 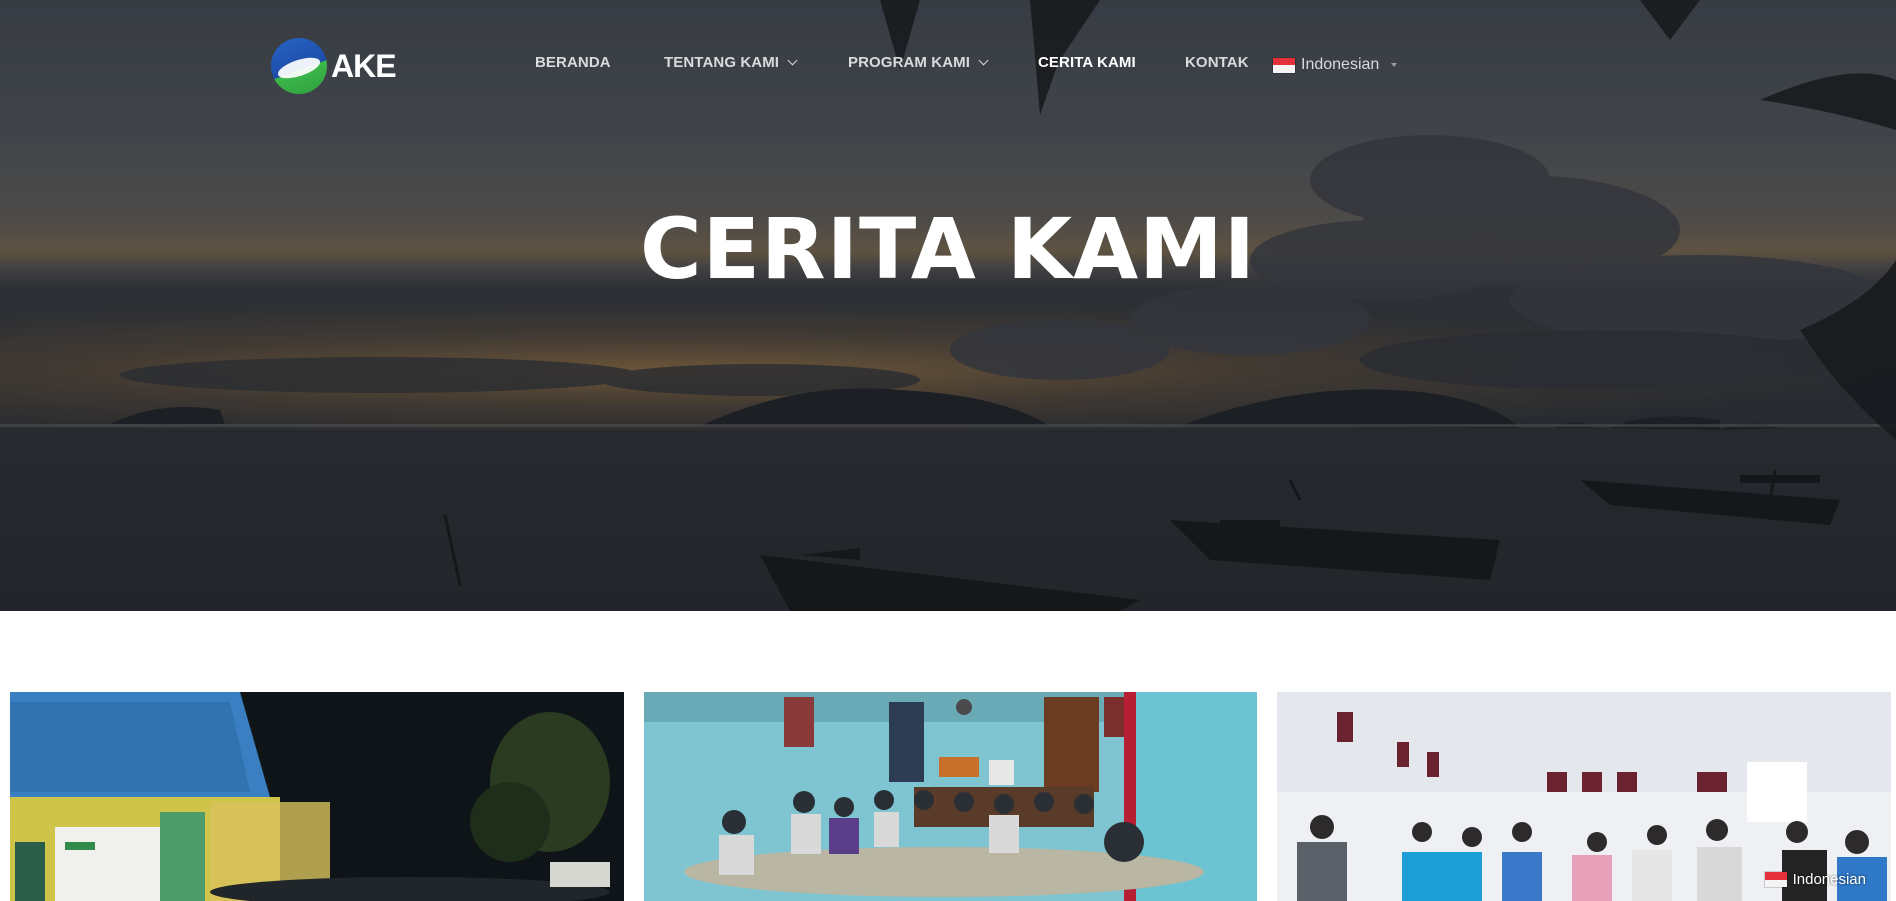 I want to click on nav-item-program-kami: PROGRAM KAMI, so click(x=918, y=62).